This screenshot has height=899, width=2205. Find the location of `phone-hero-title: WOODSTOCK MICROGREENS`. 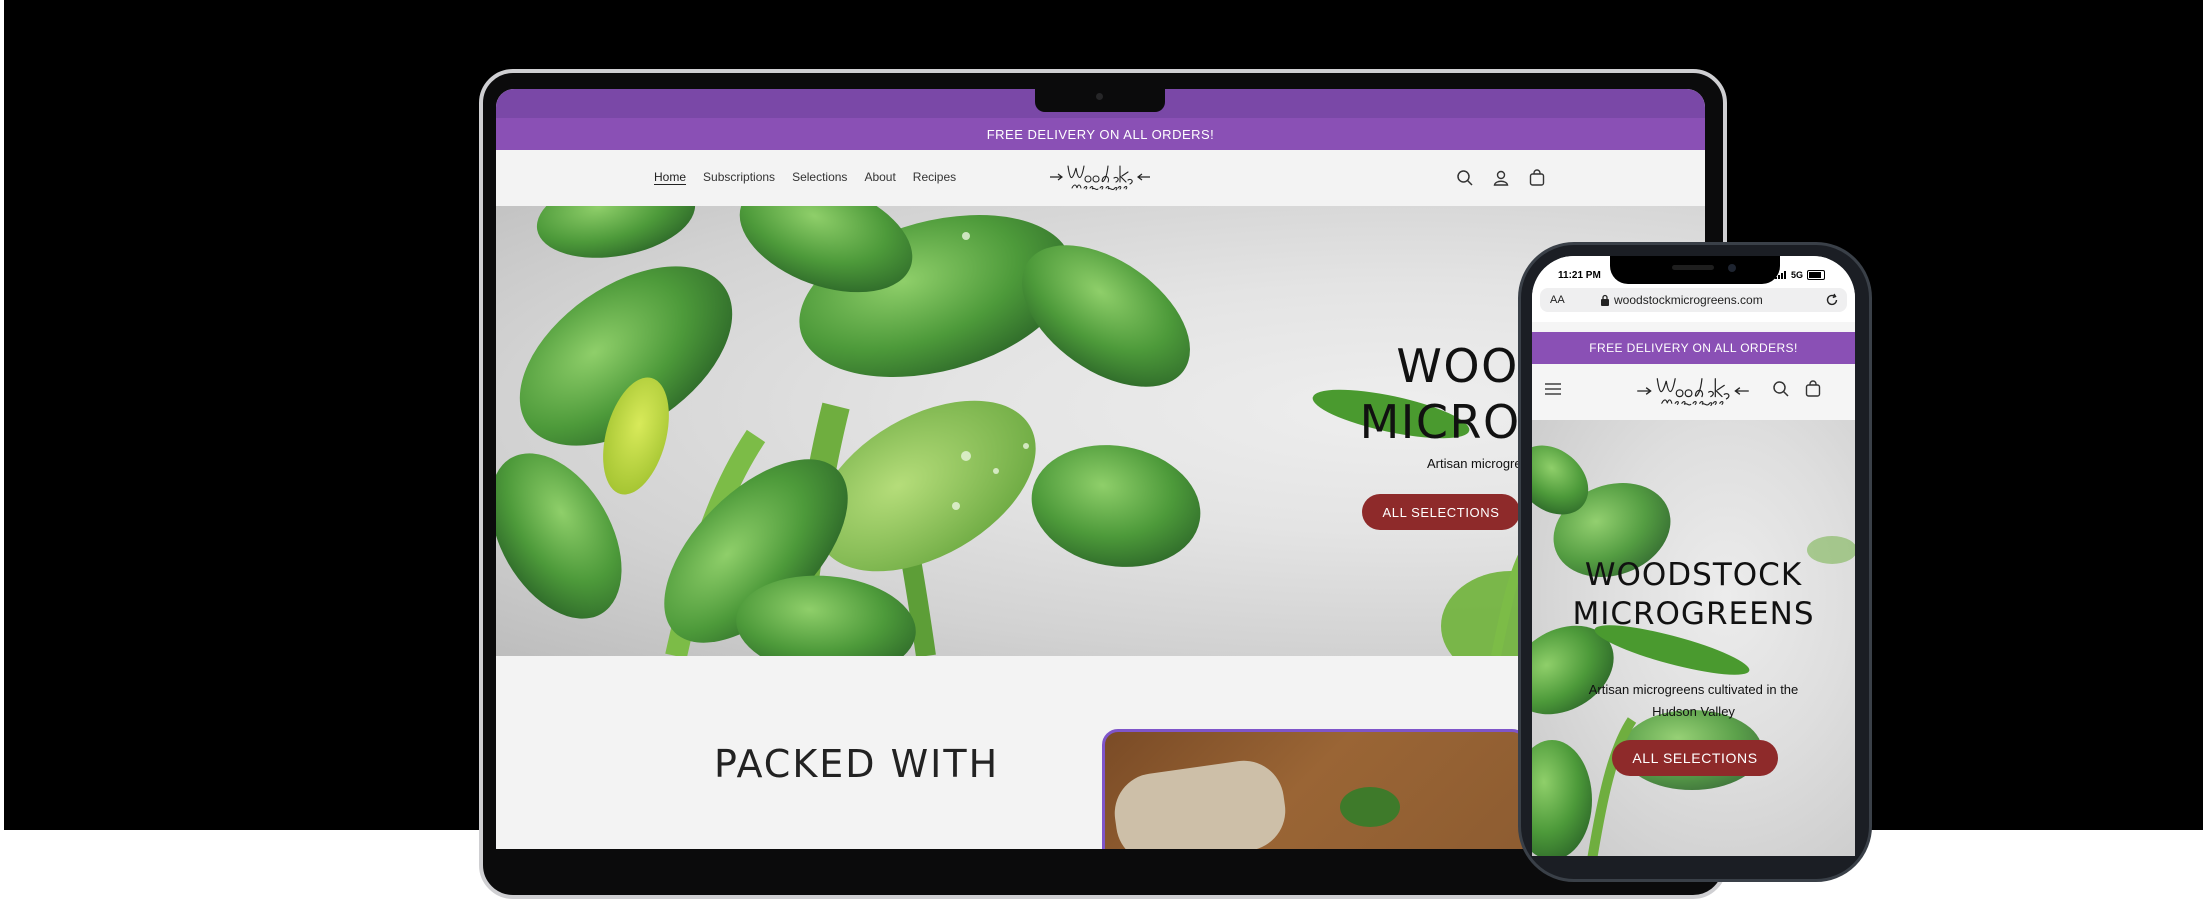

phone-hero-title: WOODSTOCK MICROGREENS is located at coordinates (1693, 595).